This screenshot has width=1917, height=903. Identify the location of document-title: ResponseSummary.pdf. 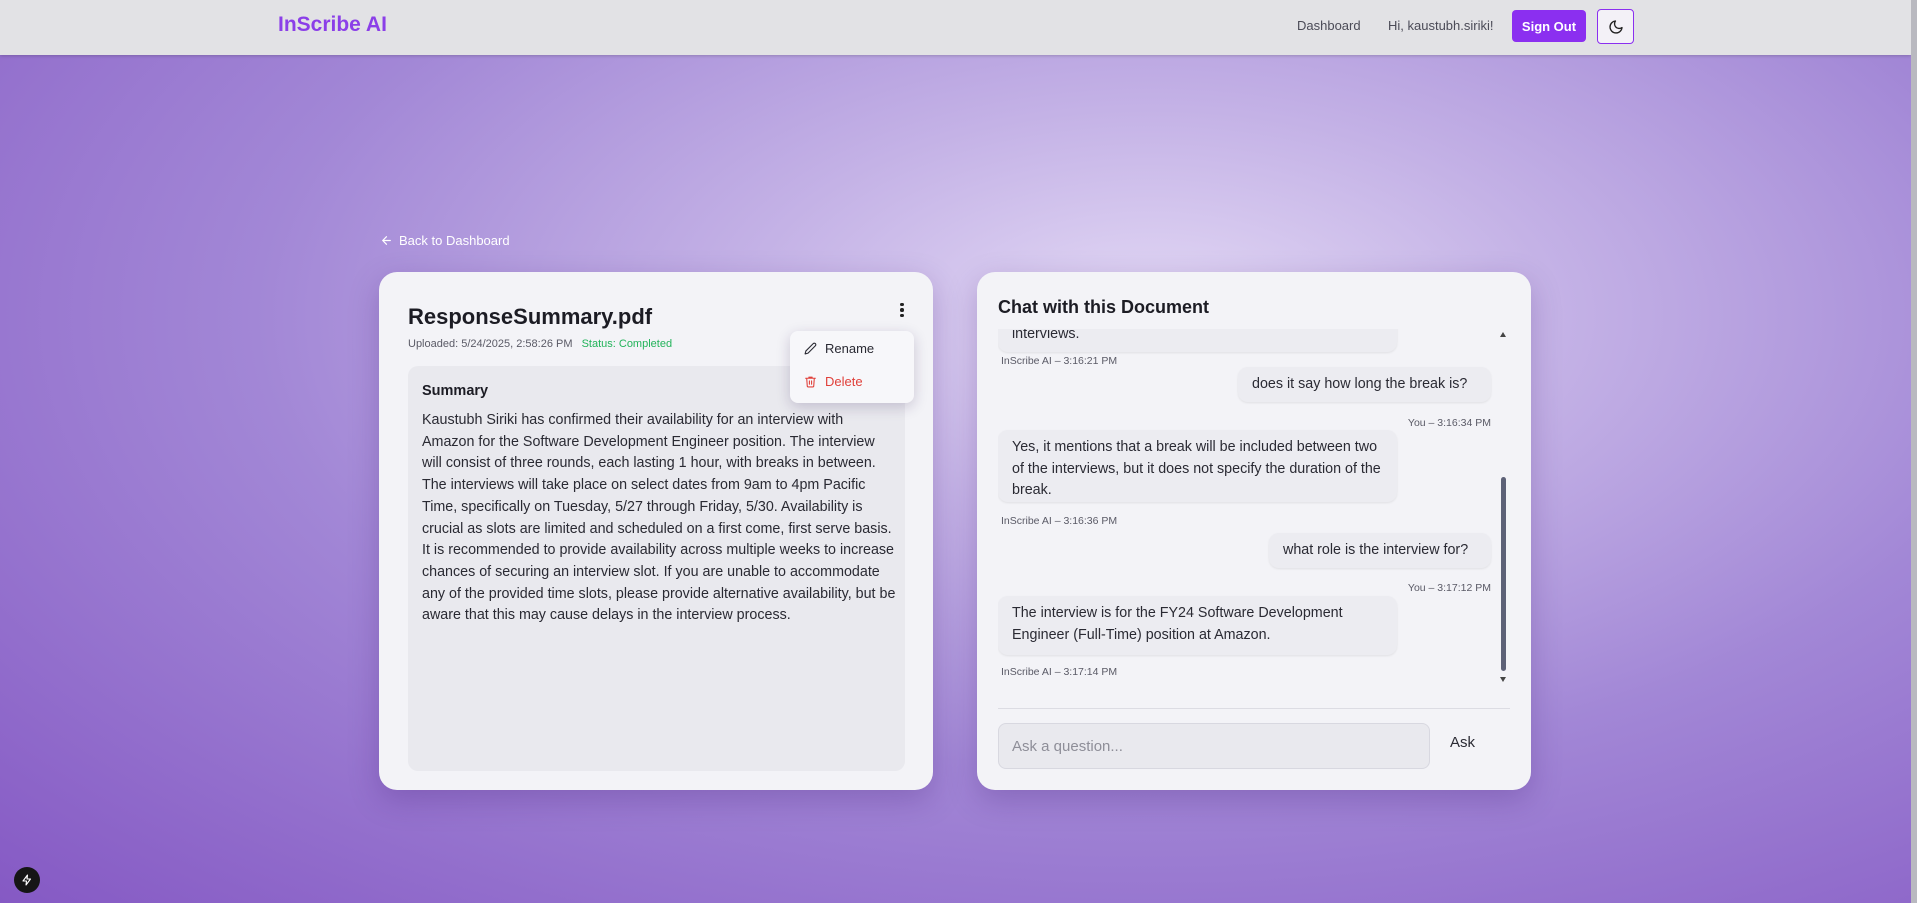
(530, 316).